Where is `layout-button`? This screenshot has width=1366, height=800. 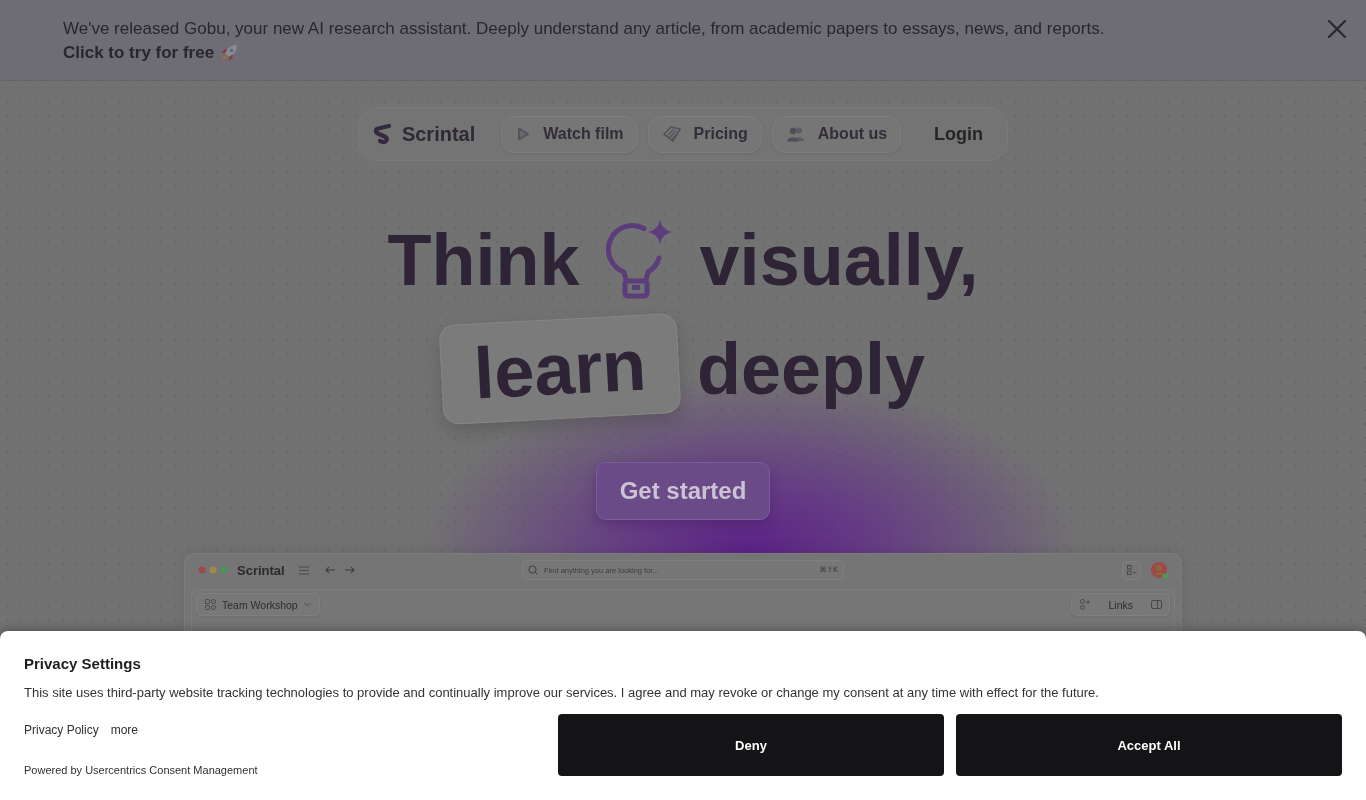
layout-button is located at coordinates (1131, 570).